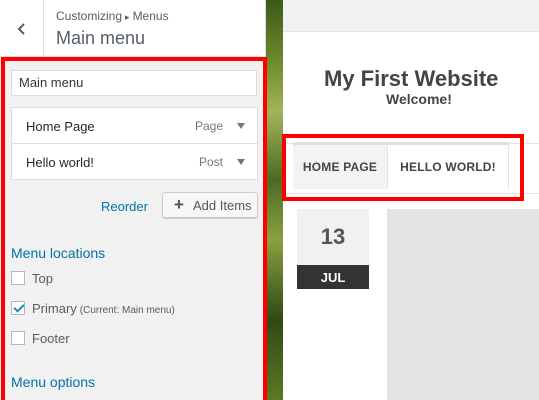 The height and width of the screenshot is (400, 539). Describe the element at coordinates (448, 165) in the screenshot. I see `nav-link-hello-world: HELLO WORLD!` at that location.